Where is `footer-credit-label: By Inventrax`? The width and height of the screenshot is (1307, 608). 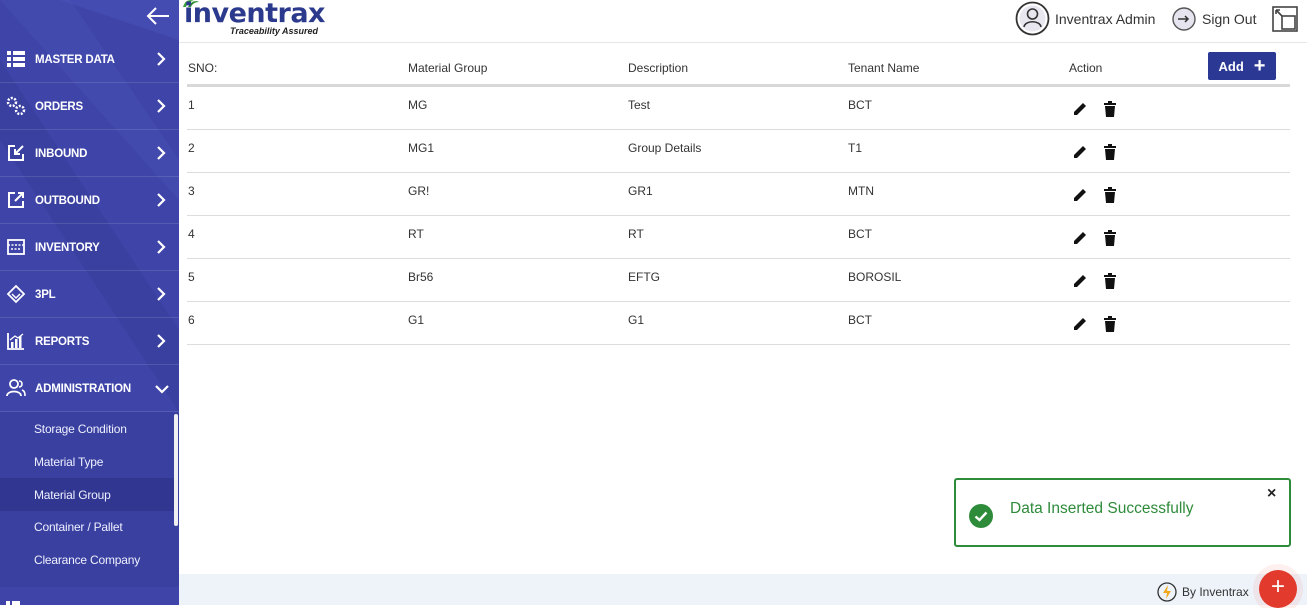
footer-credit-label: By Inventrax is located at coordinates (1215, 592).